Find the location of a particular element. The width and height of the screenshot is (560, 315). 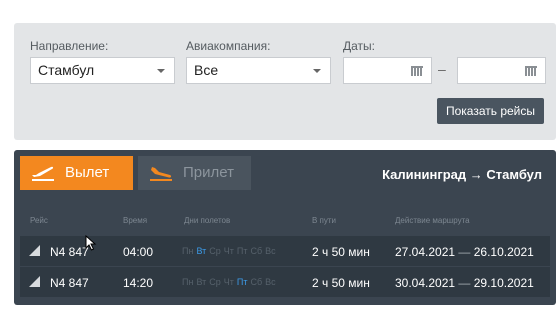

route-validity: 30.04.2021 — 29.10.2021 is located at coordinates (464, 283).